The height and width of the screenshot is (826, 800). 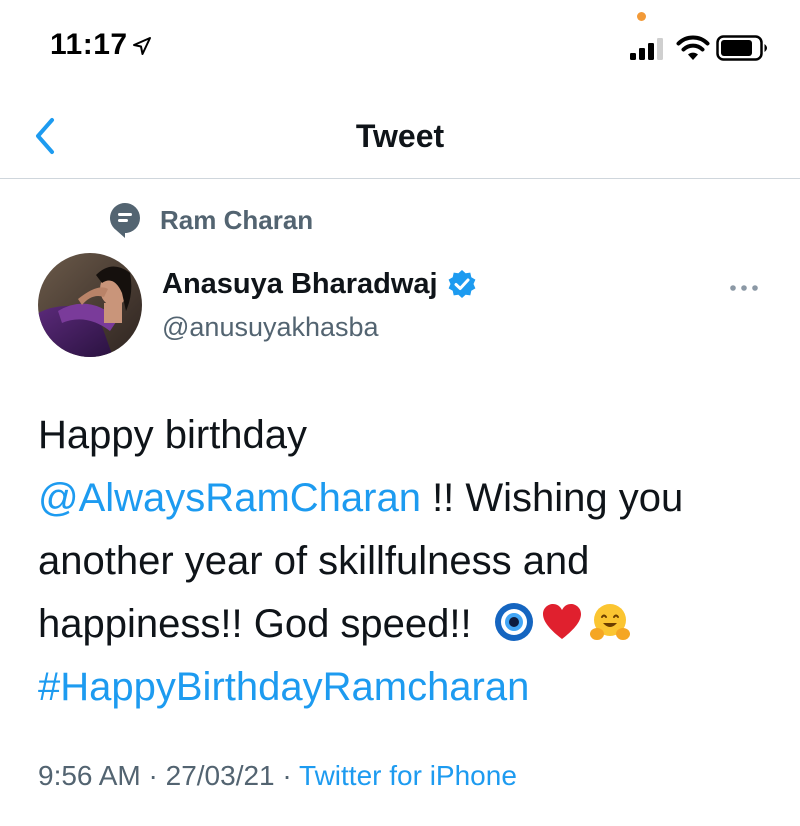 I want to click on avatar-image, so click(x=90, y=305).